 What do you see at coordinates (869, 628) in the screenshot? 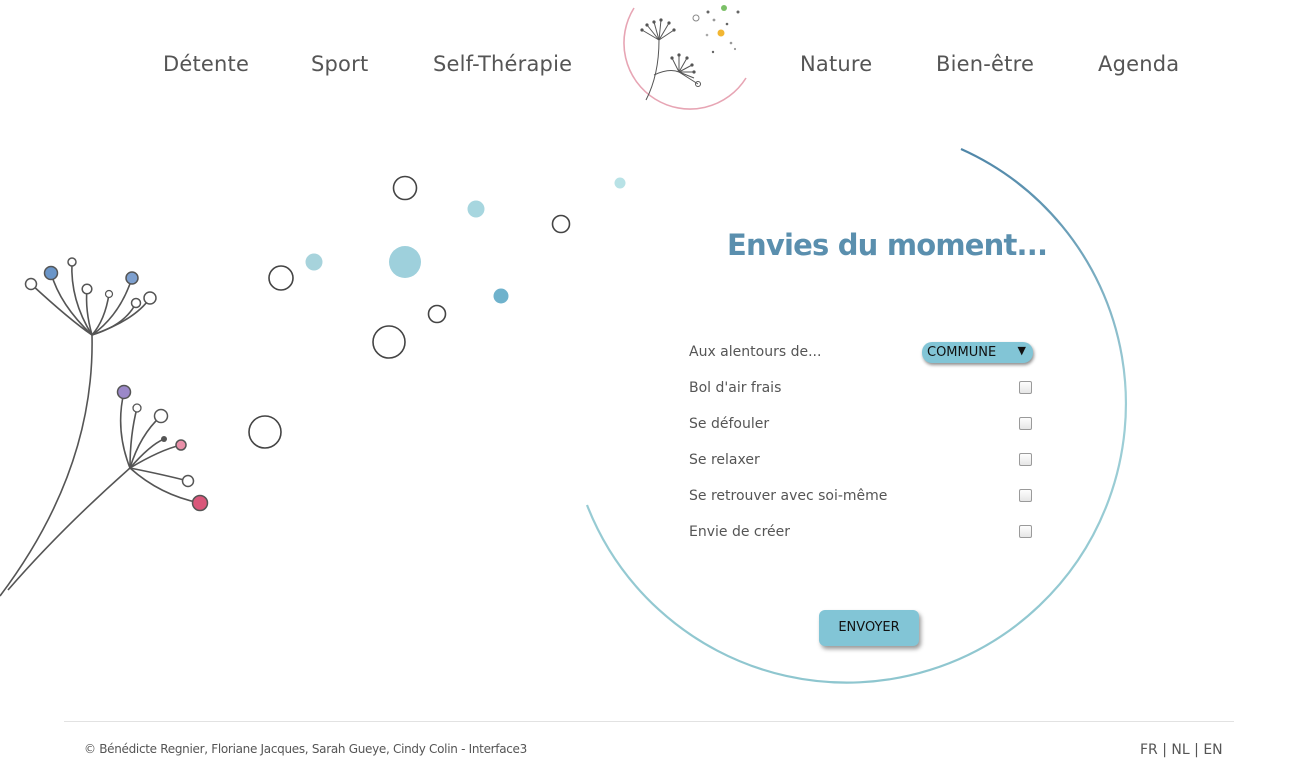
I see `submit-button: ENVOYER` at bounding box center [869, 628].